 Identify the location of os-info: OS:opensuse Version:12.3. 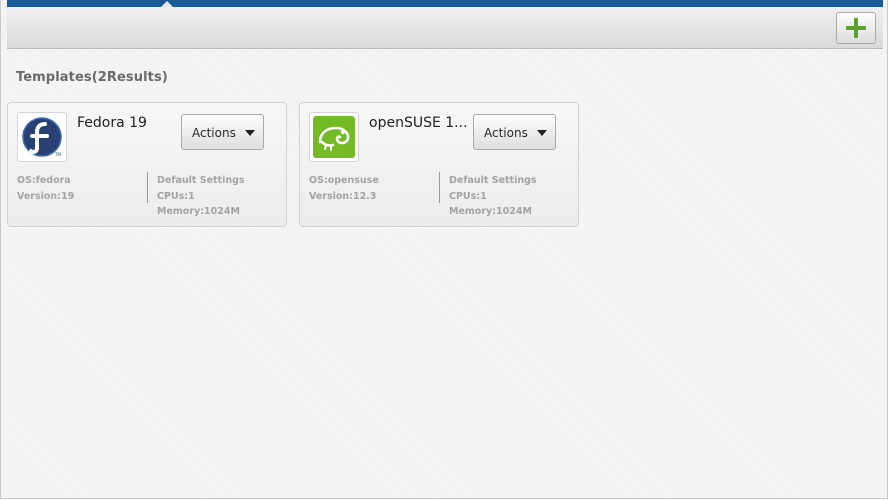
(344, 188).